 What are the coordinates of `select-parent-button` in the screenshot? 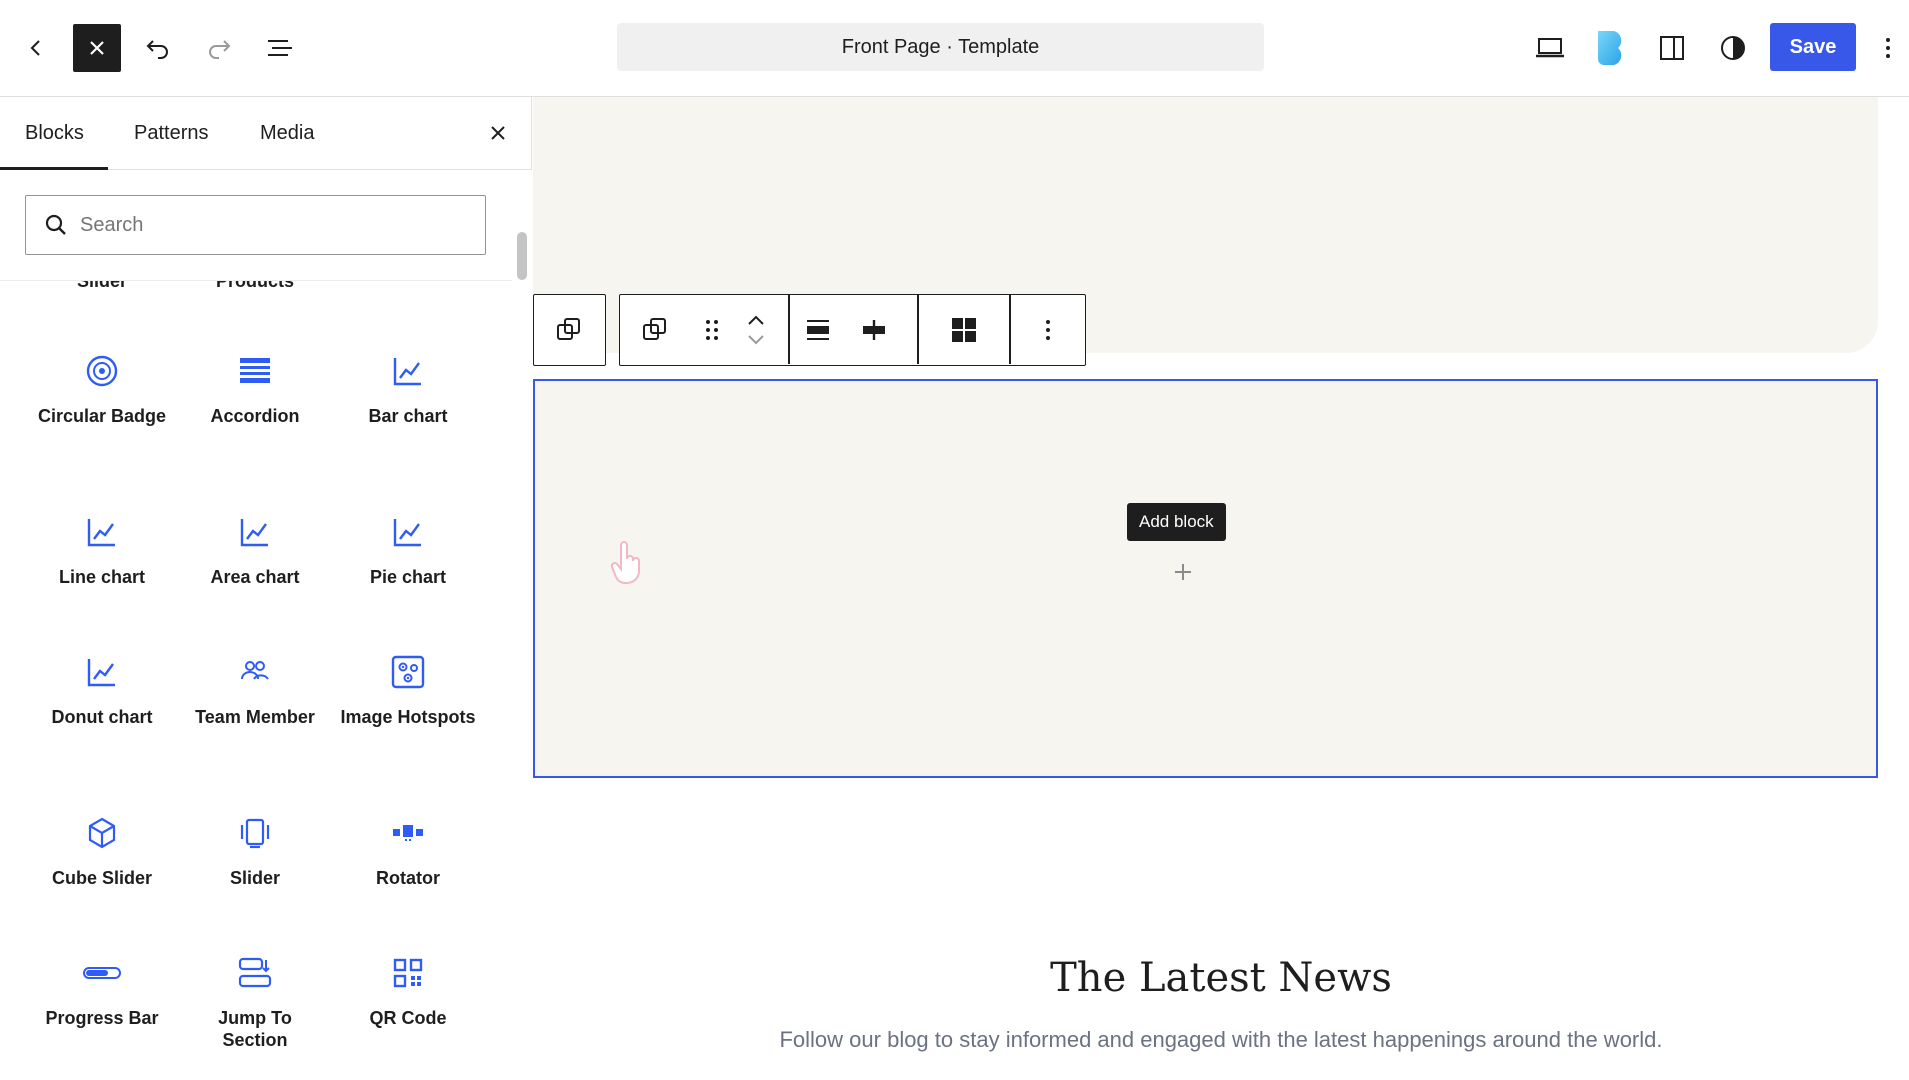 It's located at (569, 329).